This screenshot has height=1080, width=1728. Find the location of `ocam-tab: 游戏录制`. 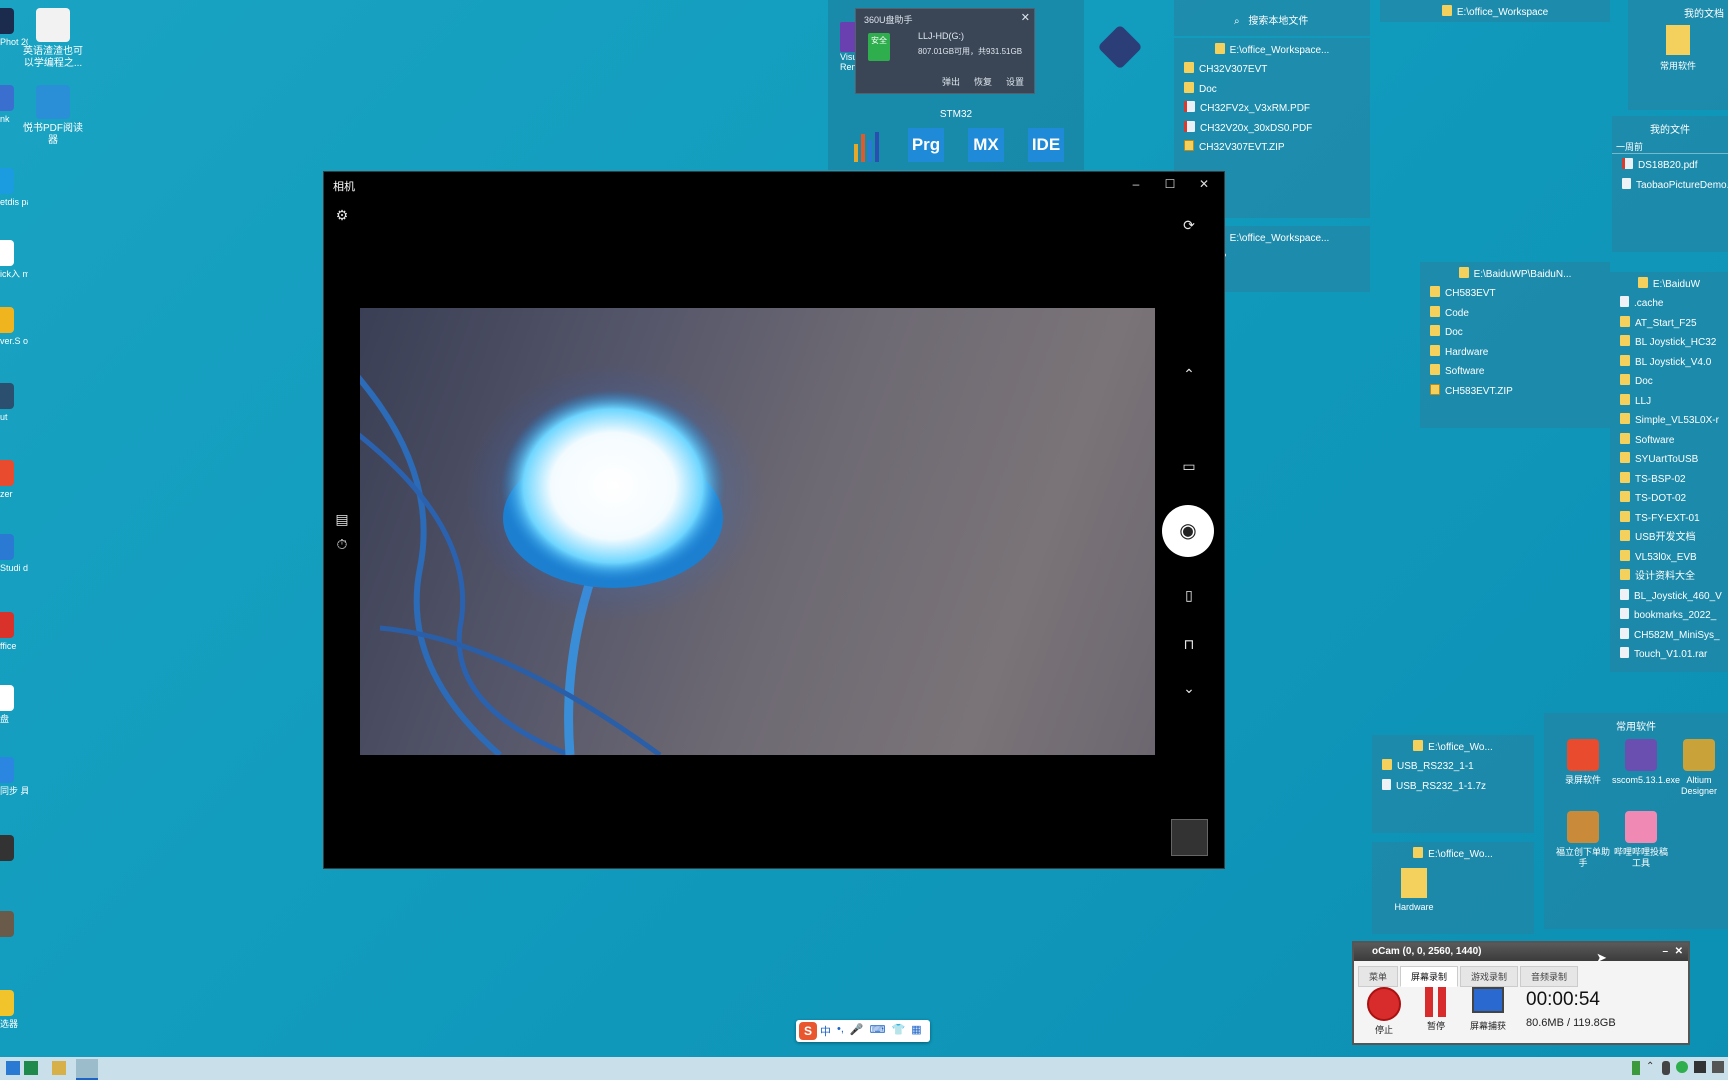

ocam-tab: 游戏录制 is located at coordinates (1489, 976).